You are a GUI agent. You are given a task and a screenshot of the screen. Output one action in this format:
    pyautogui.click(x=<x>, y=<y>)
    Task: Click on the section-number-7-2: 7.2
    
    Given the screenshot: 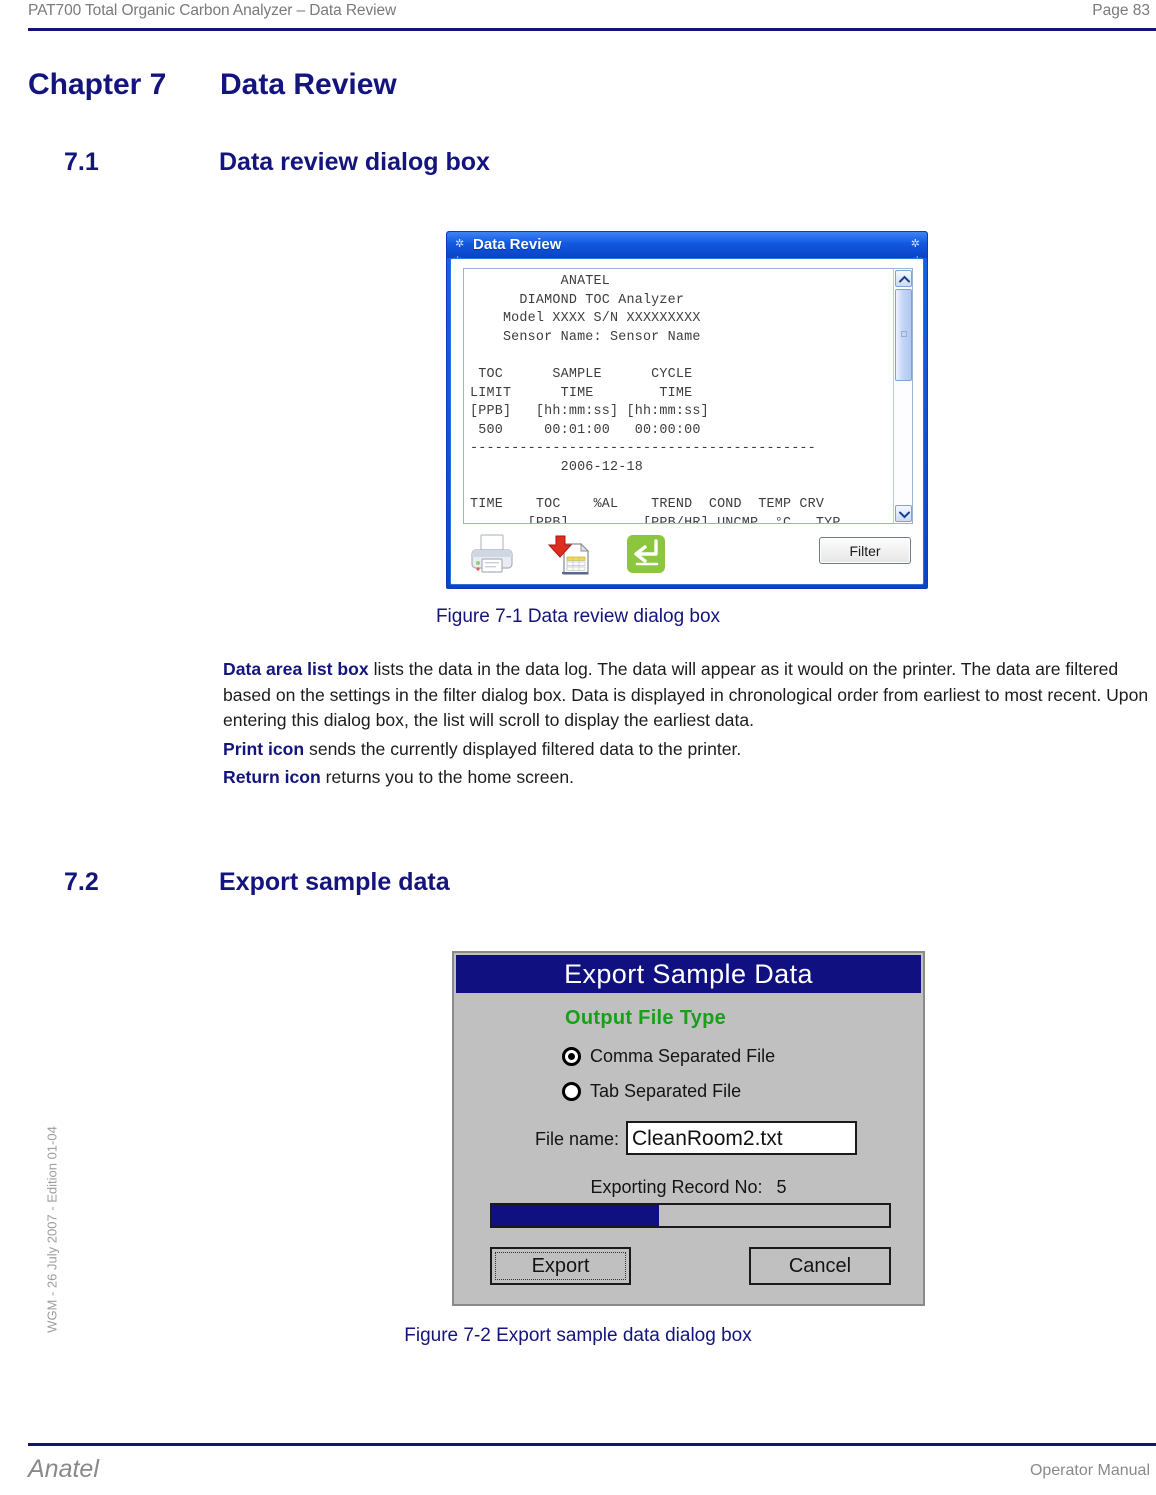 What is the action you would take?
    pyautogui.click(x=81, y=882)
    